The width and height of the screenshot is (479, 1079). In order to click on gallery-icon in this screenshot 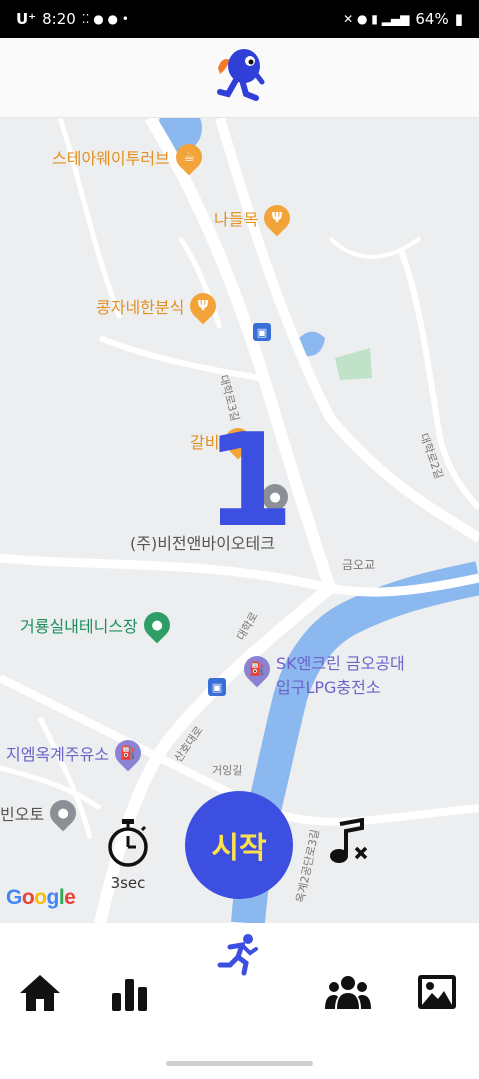, I will do `click(437, 992)`.